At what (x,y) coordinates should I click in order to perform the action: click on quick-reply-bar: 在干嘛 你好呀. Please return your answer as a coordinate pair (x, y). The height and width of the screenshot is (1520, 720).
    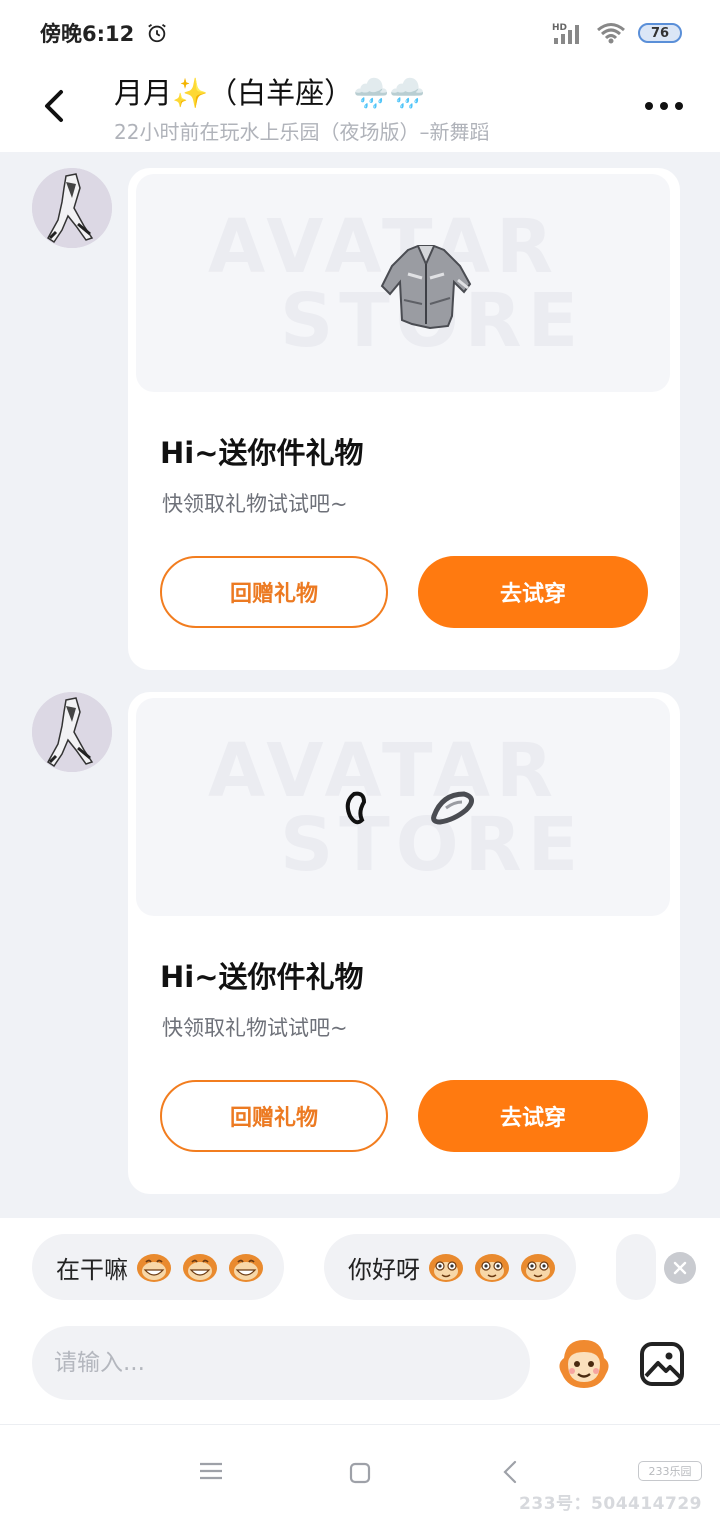
    Looking at the image, I should click on (360, 1266).